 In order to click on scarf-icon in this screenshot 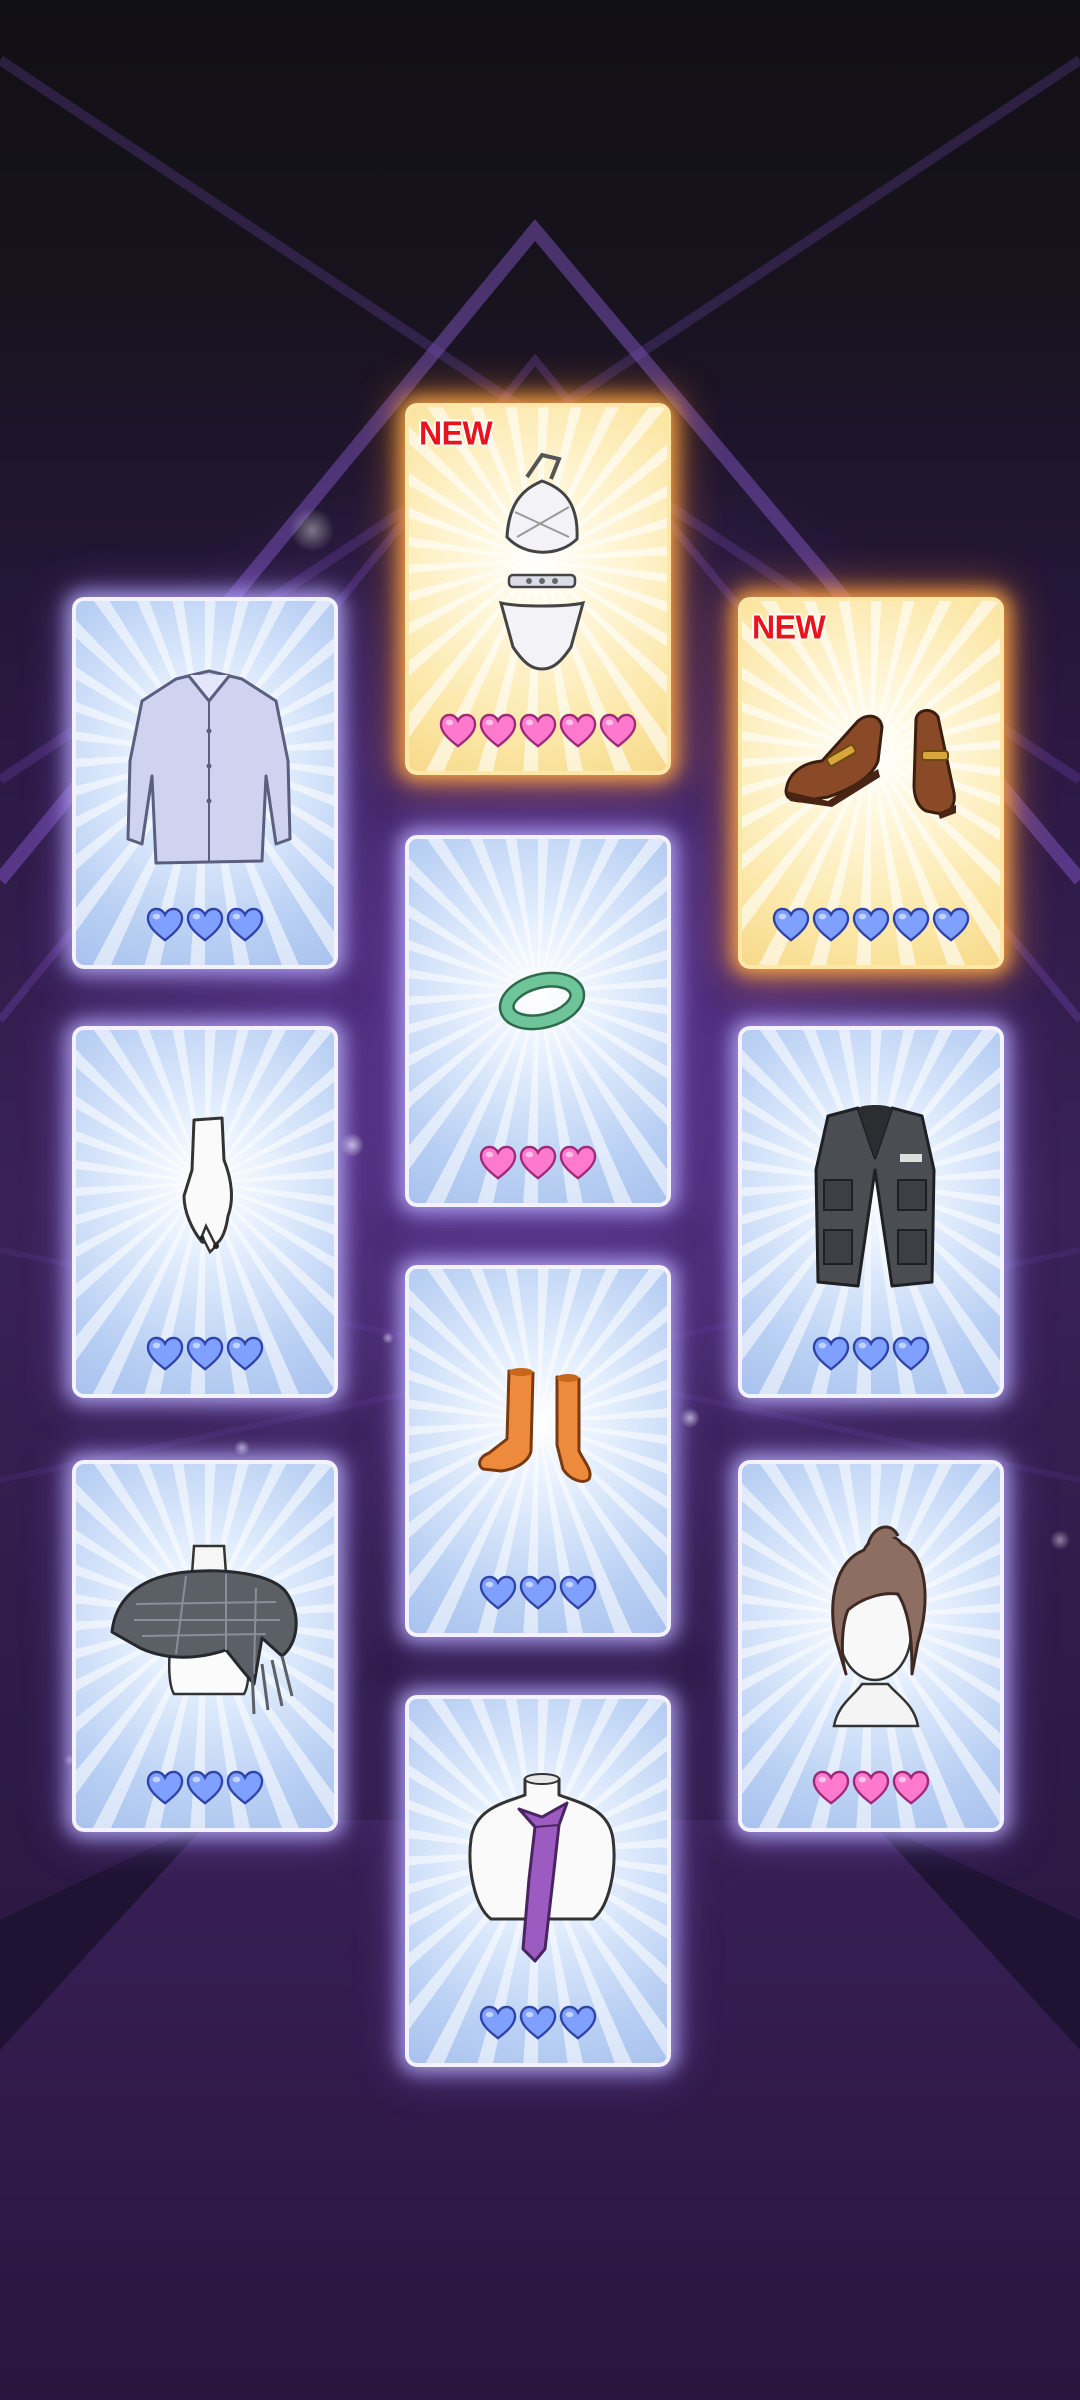, I will do `click(204, 1629)`.